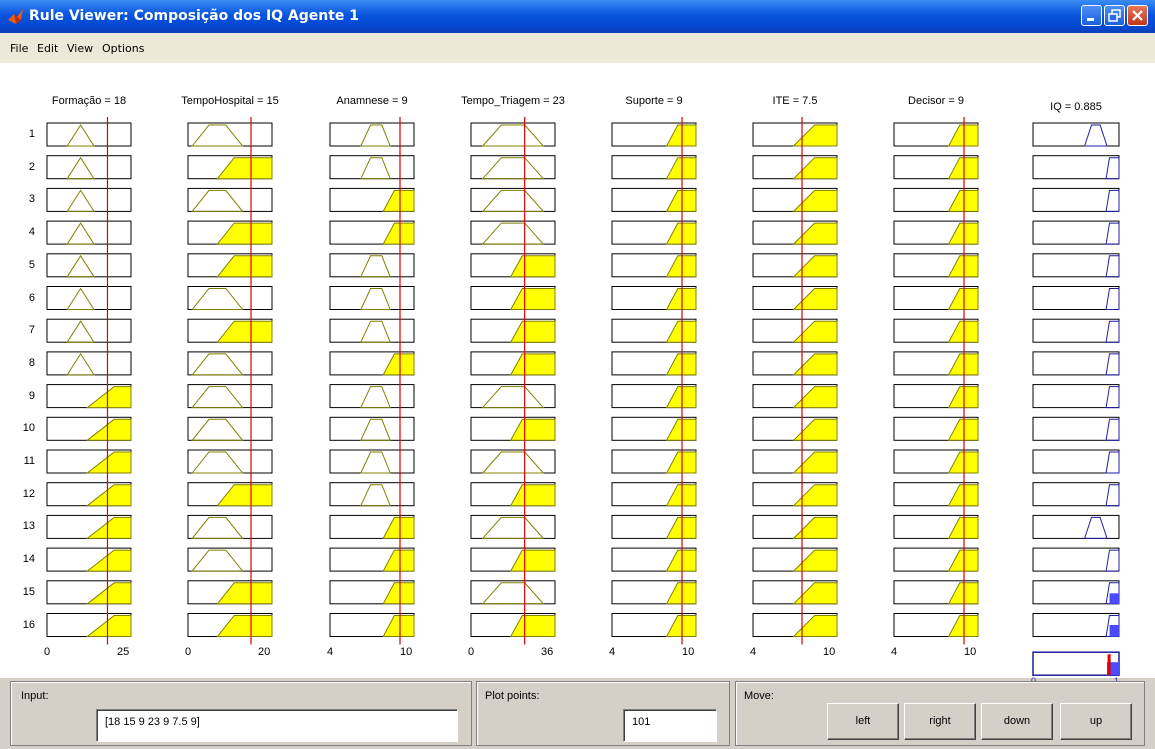  I want to click on rule-number: 8, so click(31, 362).